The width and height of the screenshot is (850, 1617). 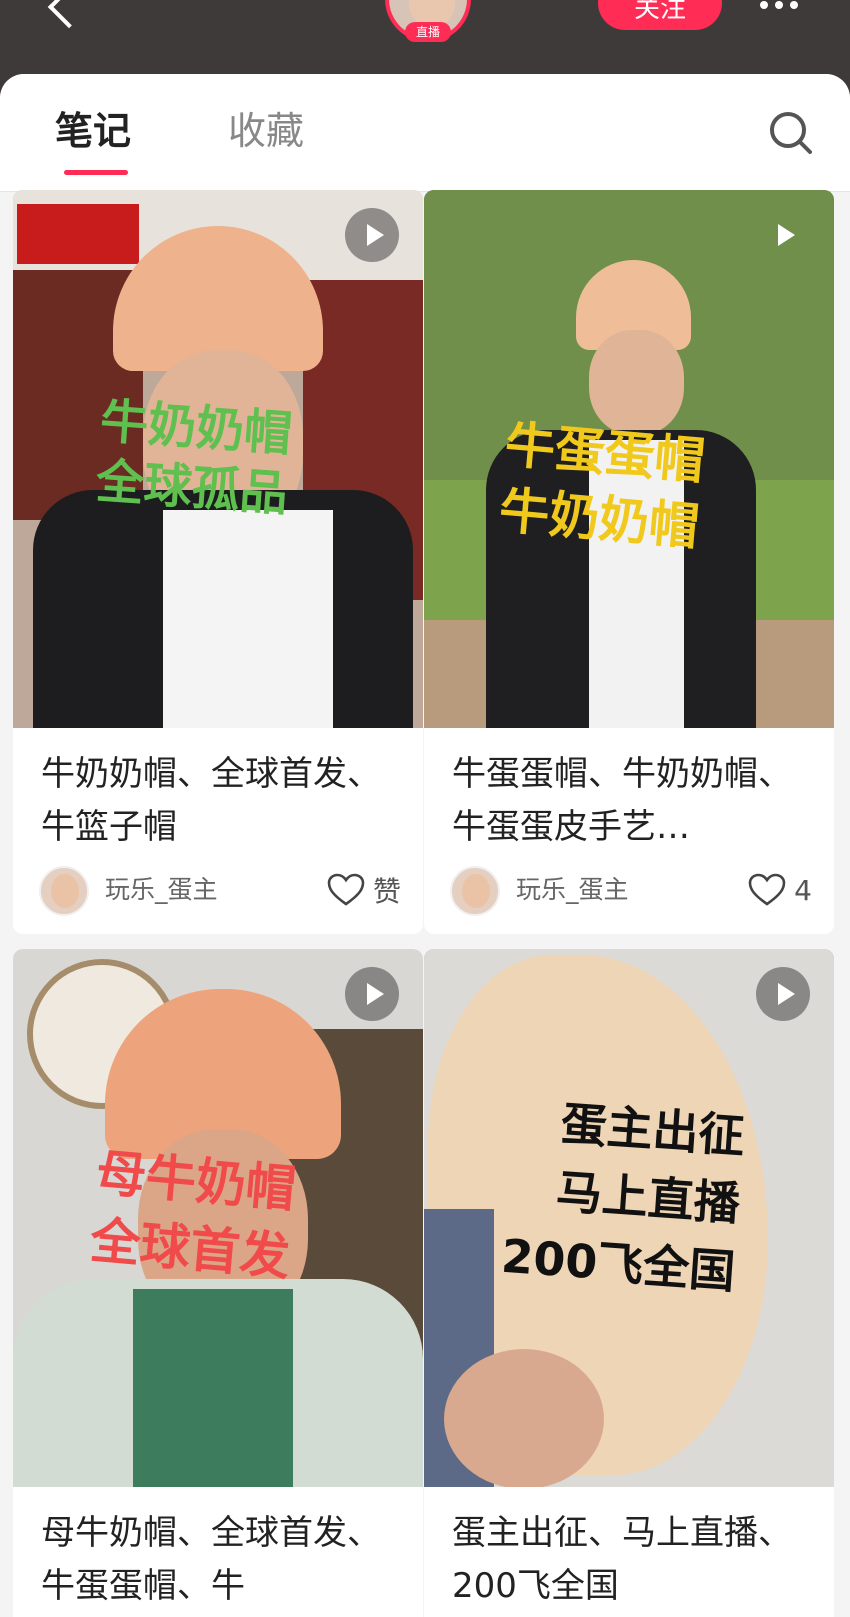 I want to click on tab-collections: 收藏, so click(x=266, y=131).